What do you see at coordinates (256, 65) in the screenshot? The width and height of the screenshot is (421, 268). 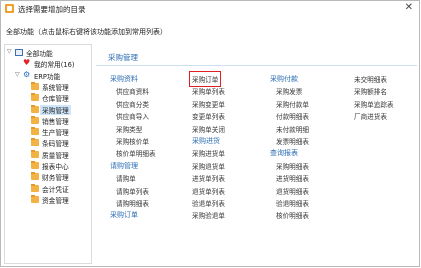 I see `title-divider` at bounding box center [256, 65].